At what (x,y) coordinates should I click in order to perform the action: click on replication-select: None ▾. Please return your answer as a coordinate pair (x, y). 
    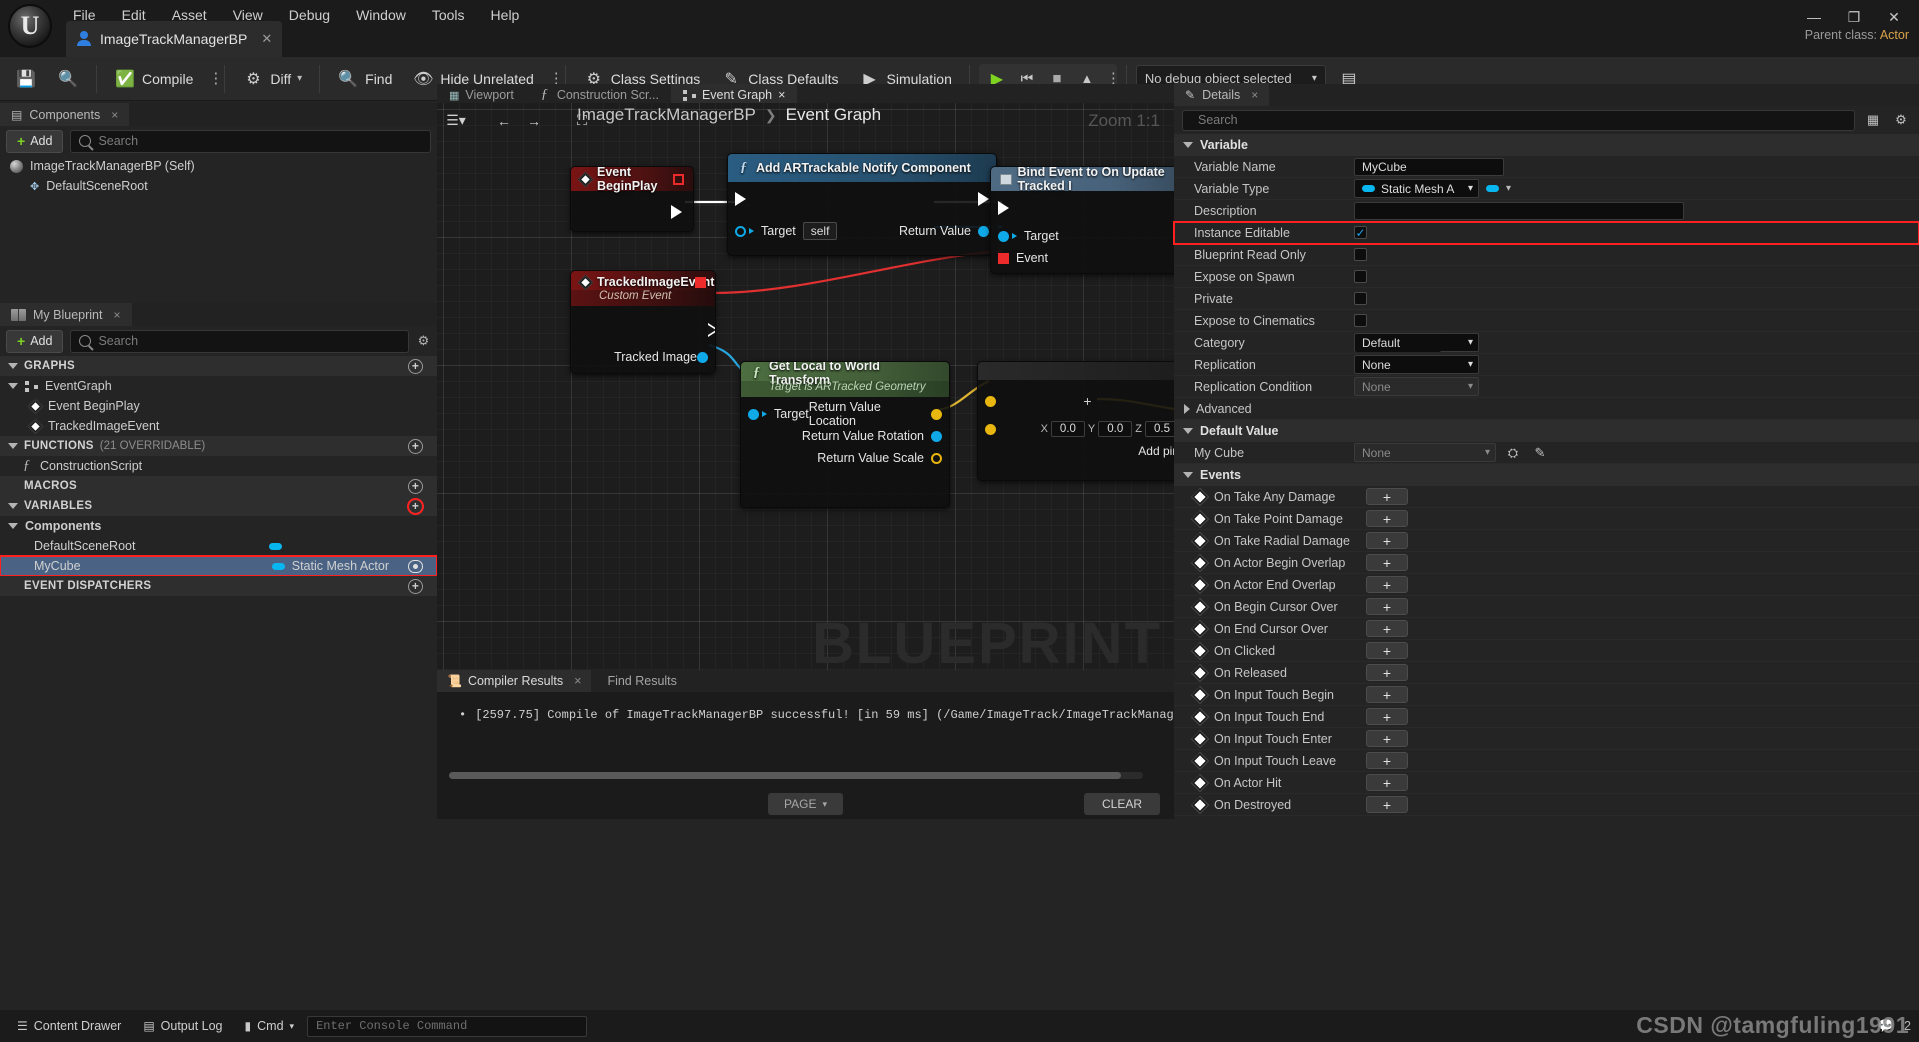
    Looking at the image, I should click on (1416, 364).